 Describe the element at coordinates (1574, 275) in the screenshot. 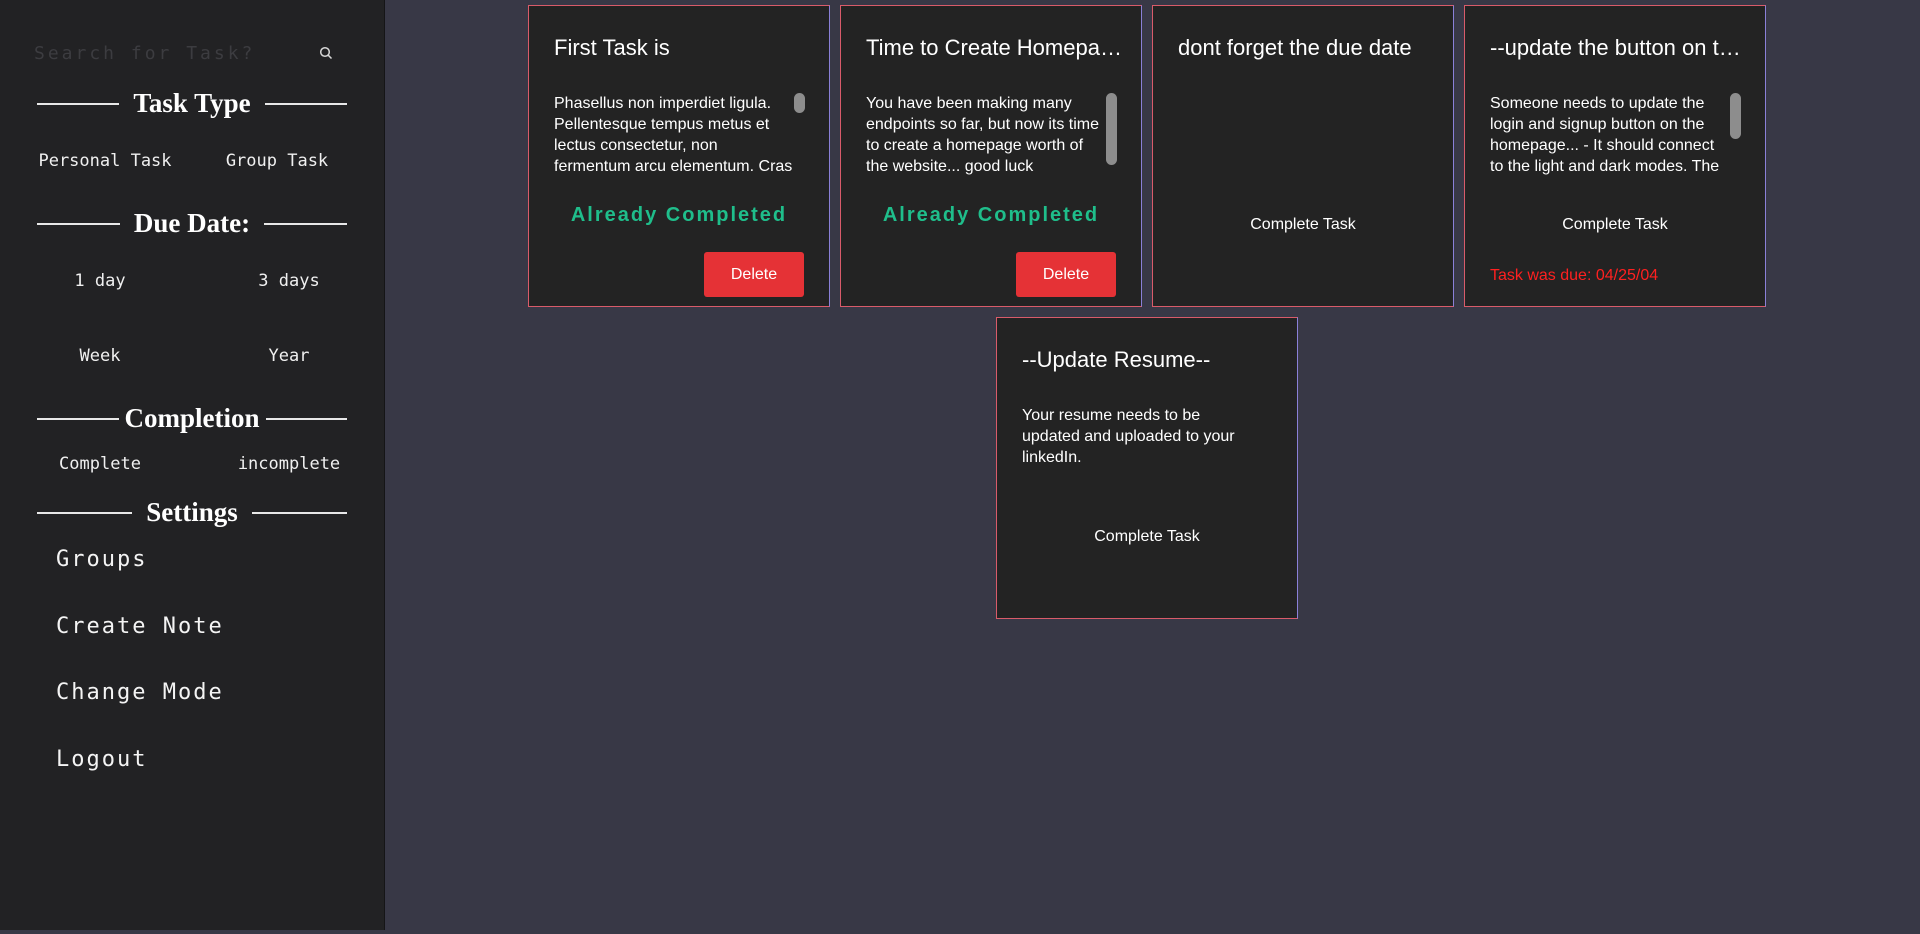

I see `due-date-notice: Task was due: 04/25/04` at that location.